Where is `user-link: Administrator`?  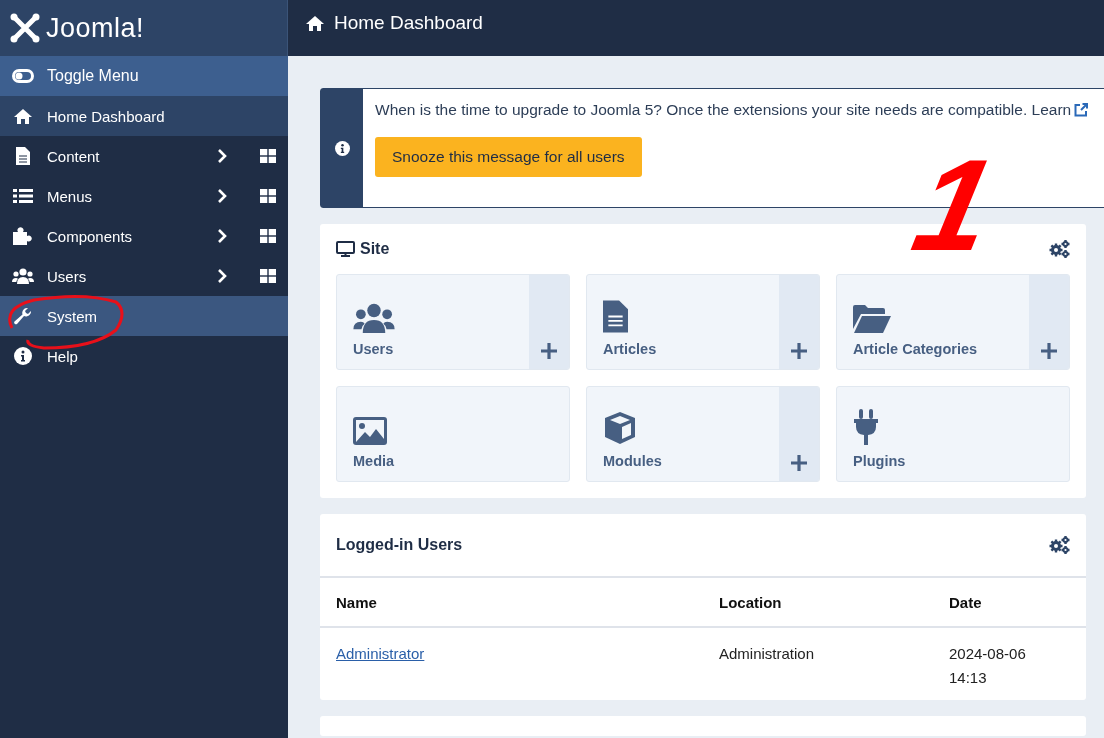 user-link: Administrator is located at coordinates (527, 654).